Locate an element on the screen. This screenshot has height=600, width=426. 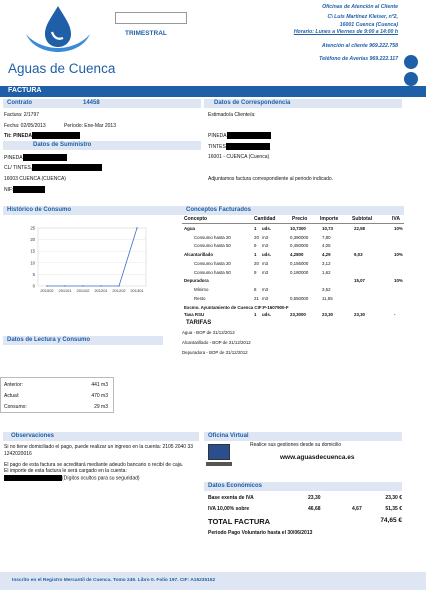
supply-nif: NIF: is located at coordinates (25, 189).